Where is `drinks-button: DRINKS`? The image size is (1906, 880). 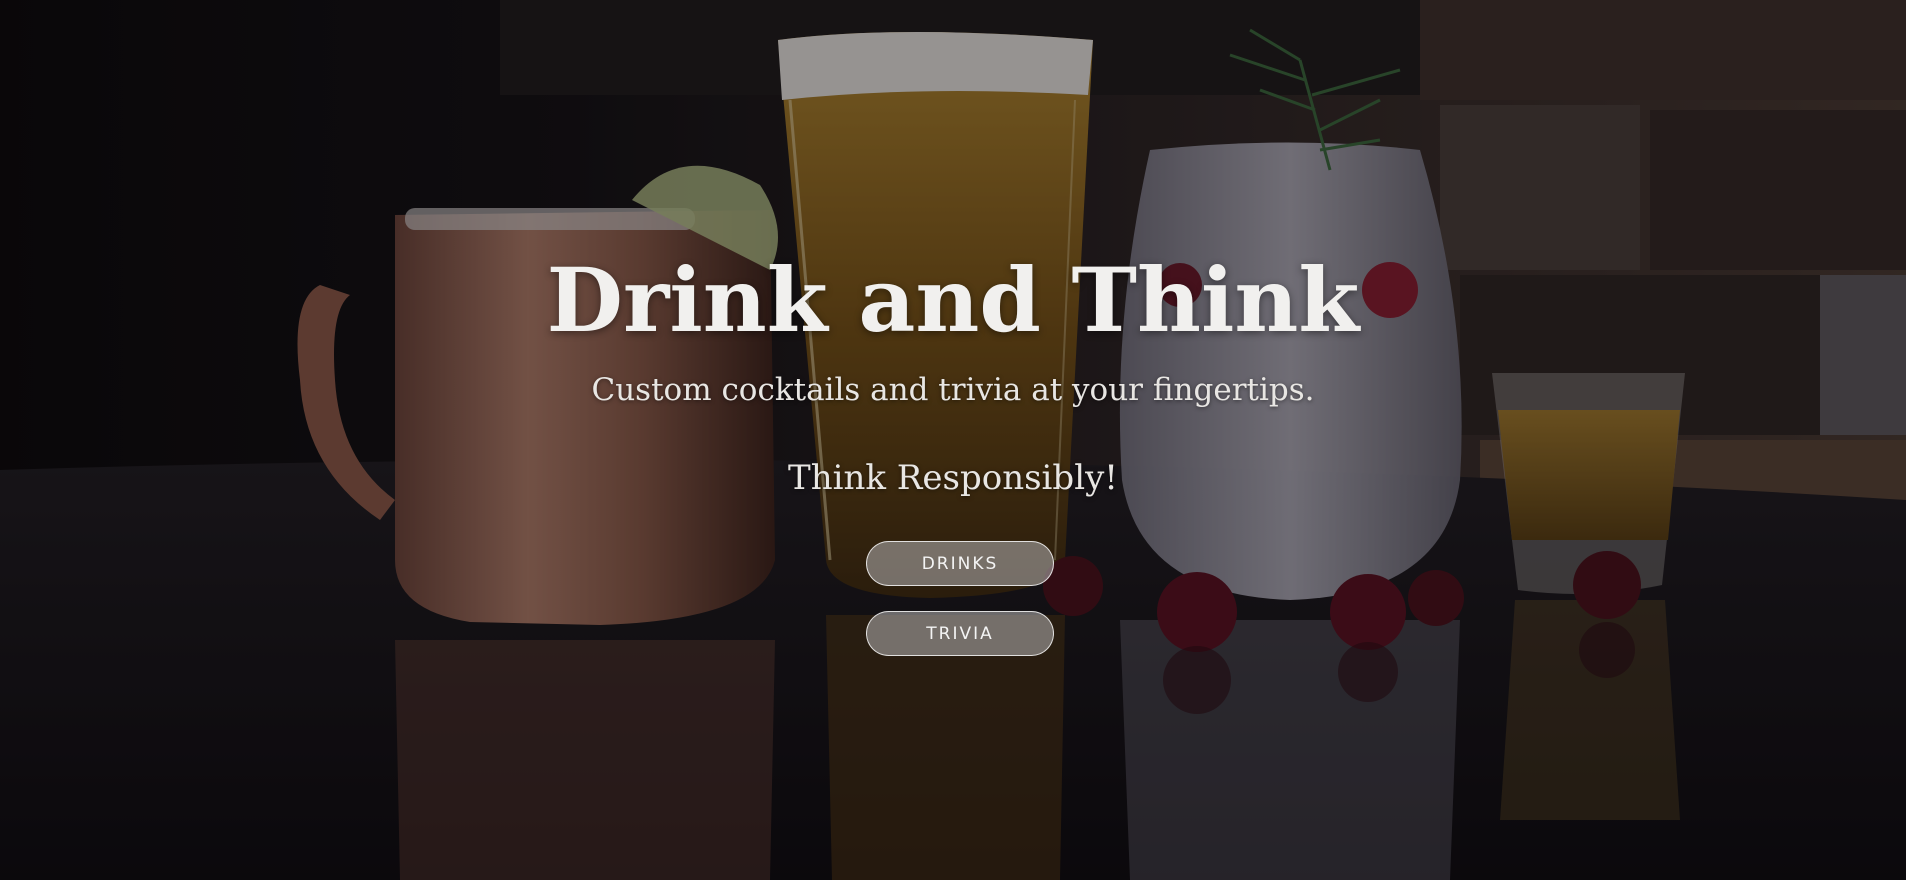
drinks-button: DRINKS is located at coordinates (960, 563).